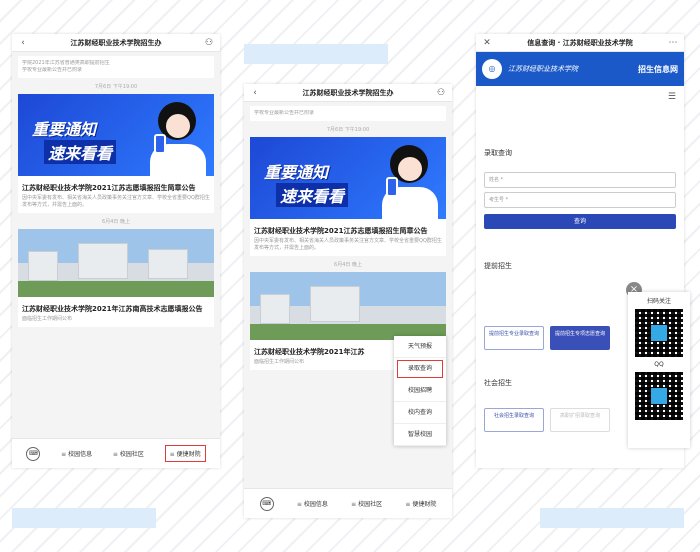  What do you see at coordinates (580, 221) in the screenshot?
I see `query-button: 查询` at bounding box center [580, 221].